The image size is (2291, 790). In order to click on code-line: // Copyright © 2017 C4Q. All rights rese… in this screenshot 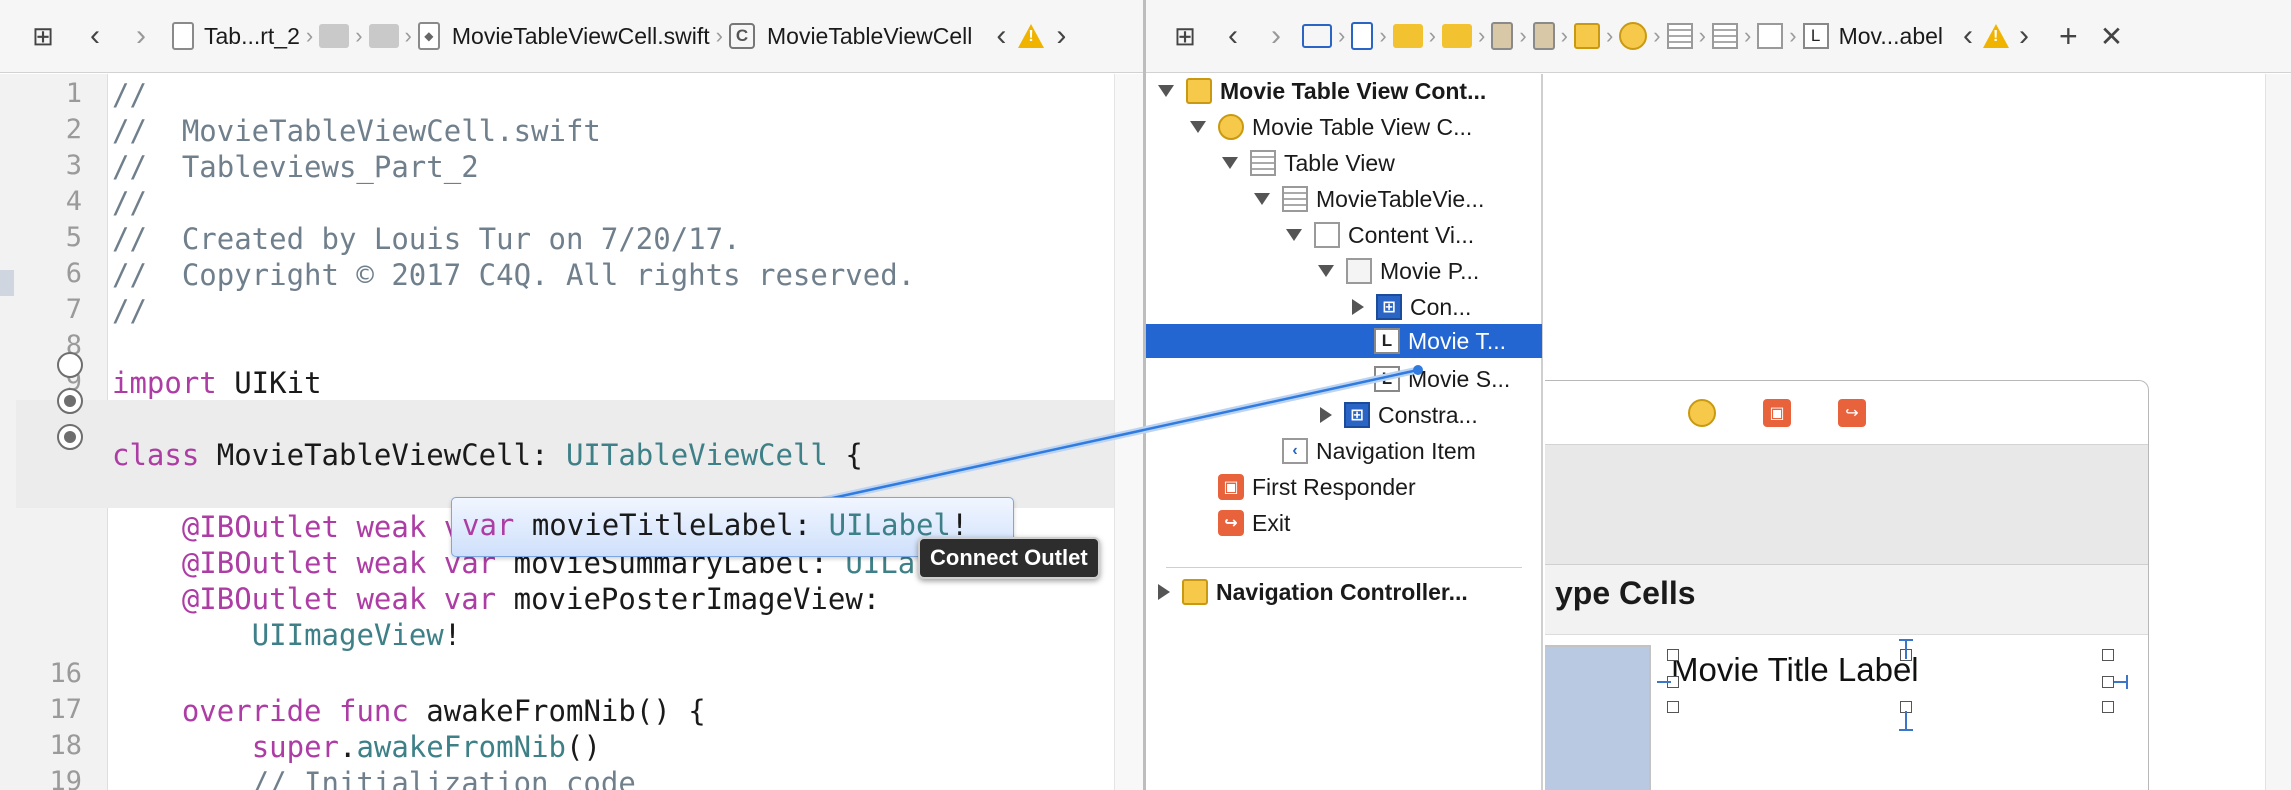, I will do `click(513, 275)`.